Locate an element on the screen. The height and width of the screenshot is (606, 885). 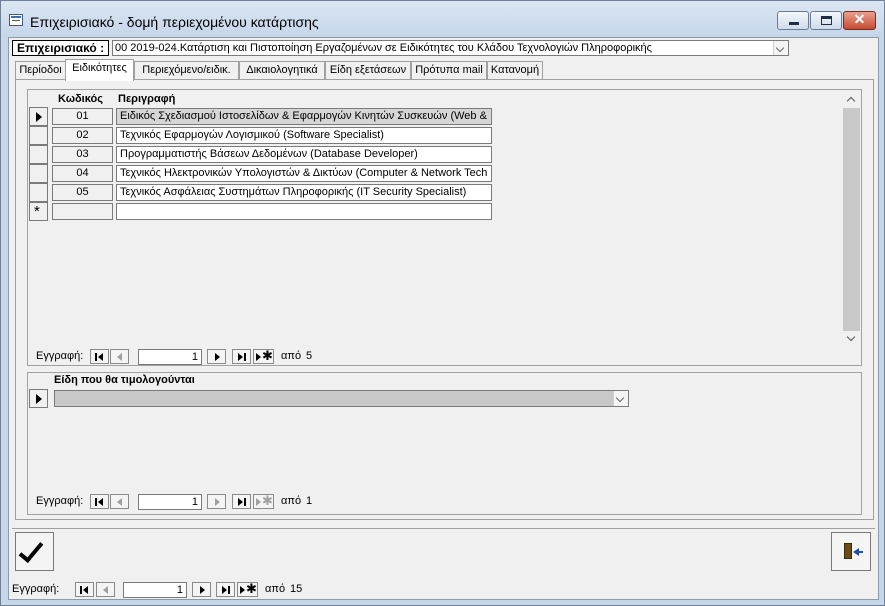
code-cell: 02 is located at coordinates (82, 135).